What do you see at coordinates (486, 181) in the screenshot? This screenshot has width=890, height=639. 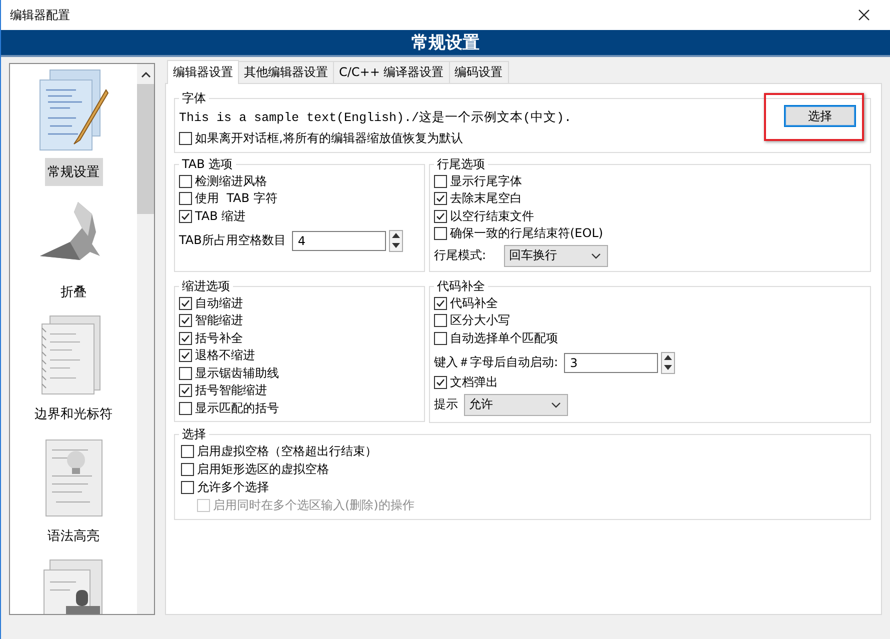 I see `checkbox-label: 显示行尾字体` at bounding box center [486, 181].